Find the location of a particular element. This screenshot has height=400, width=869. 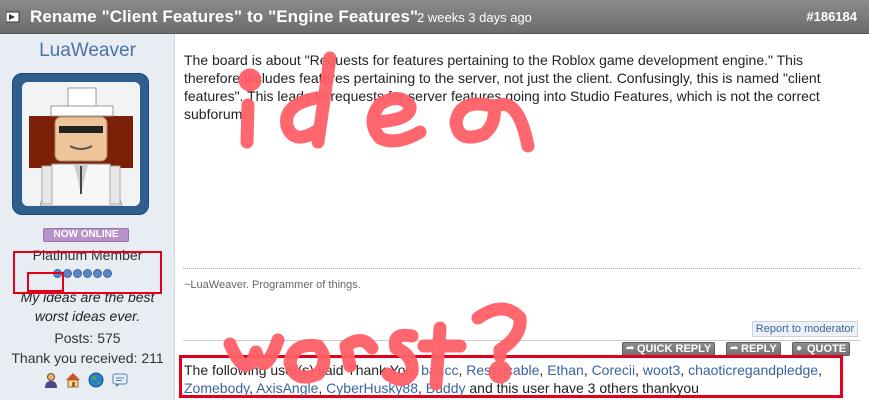

thanks-user-link: CyberHusky88 is located at coordinates (372, 388).